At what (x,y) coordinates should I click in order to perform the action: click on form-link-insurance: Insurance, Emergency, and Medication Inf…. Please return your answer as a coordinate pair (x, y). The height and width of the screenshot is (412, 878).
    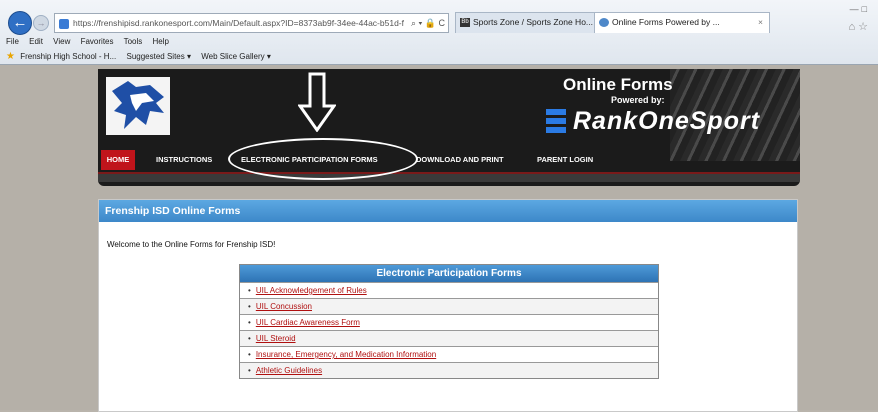
    Looking at the image, I should click on (346, 354).